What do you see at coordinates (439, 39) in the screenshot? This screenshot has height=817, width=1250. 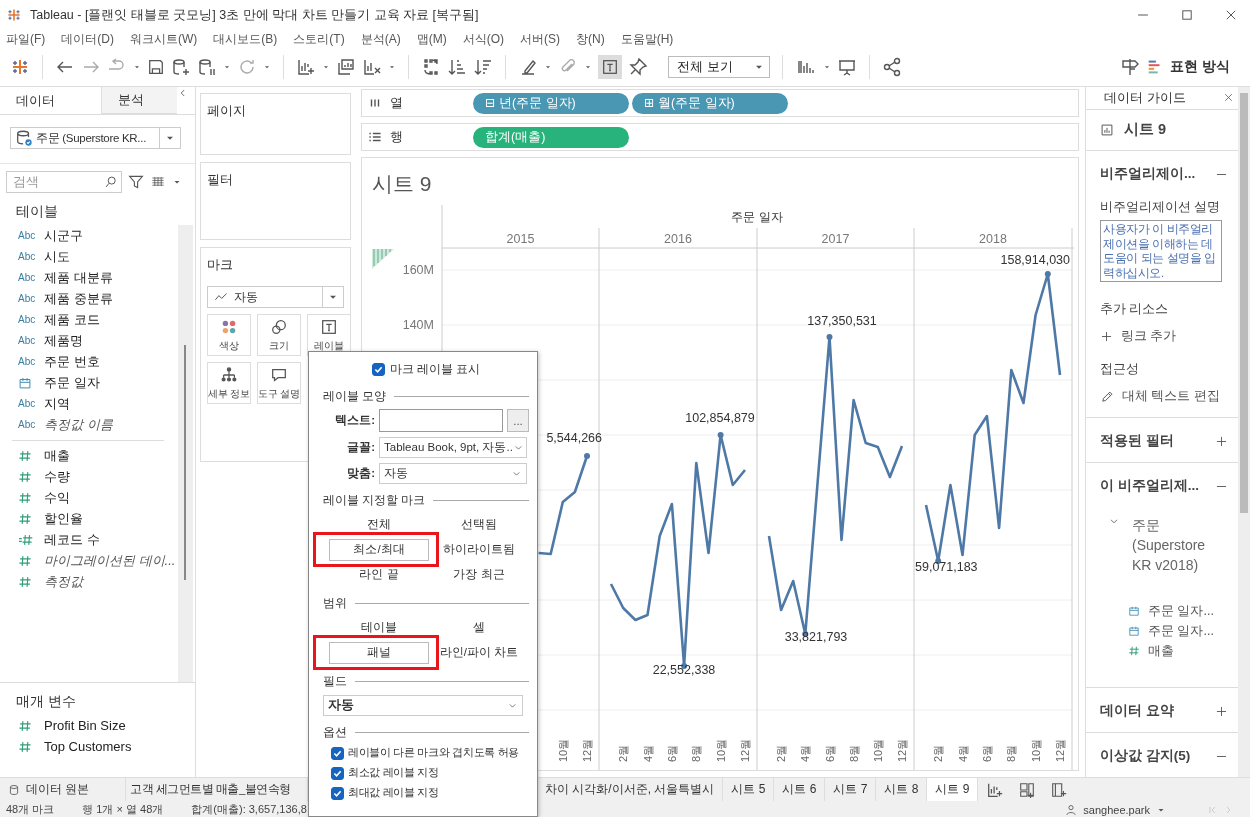 I see `menu-item: 맵(M)` at bounding box center [439, 39].